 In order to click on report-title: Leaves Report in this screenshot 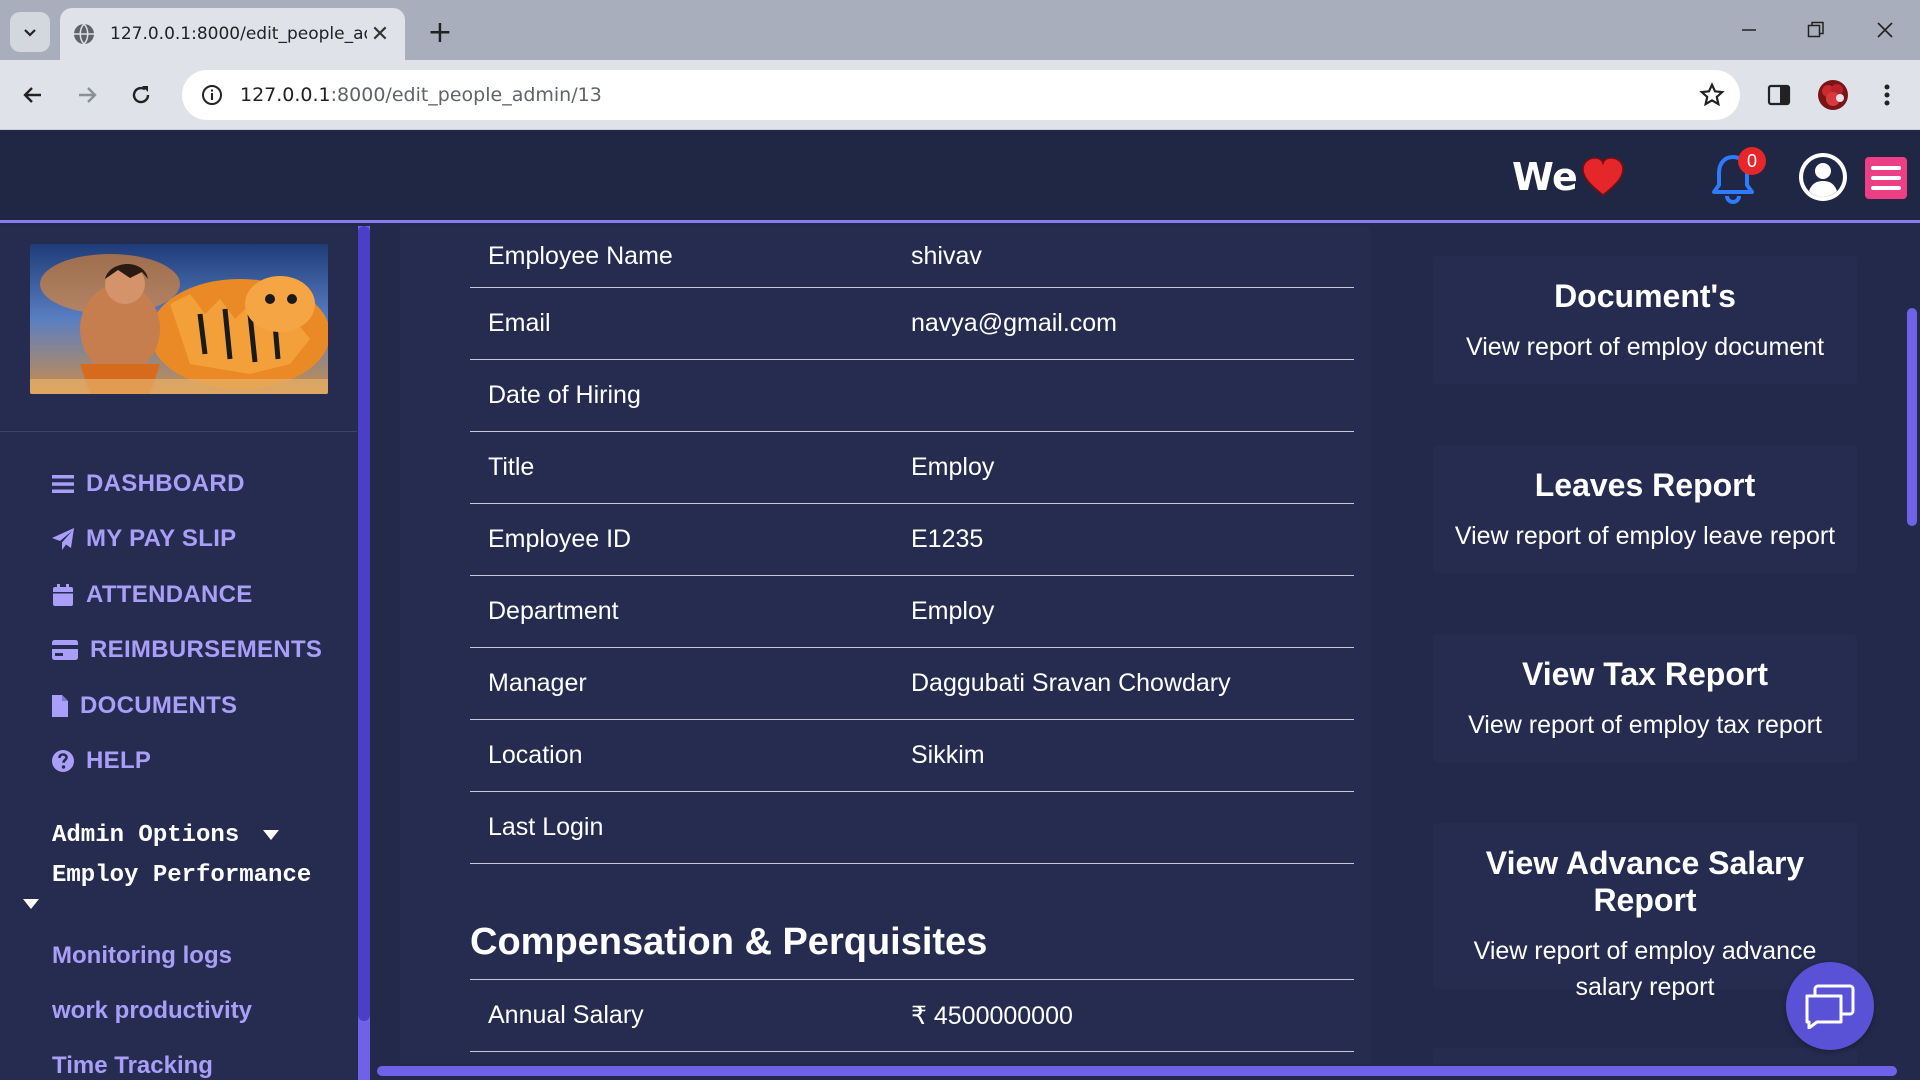, I will do `click(1645, 485)`.